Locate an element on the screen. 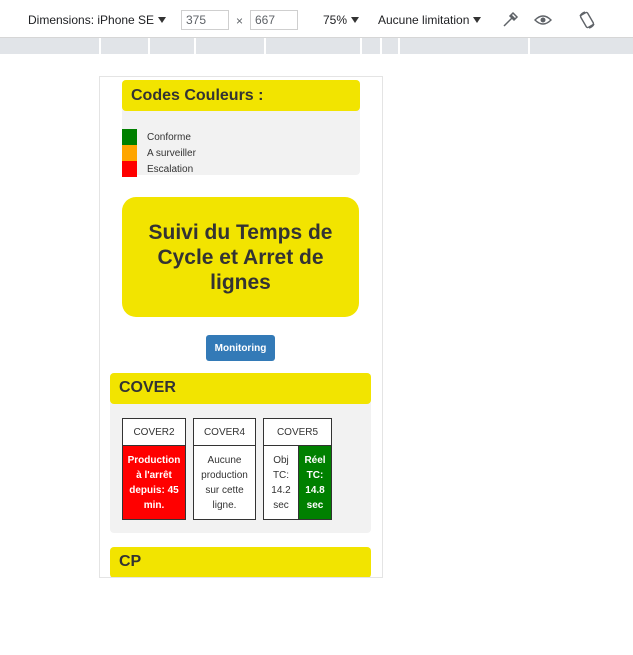 The width and height of the screenshot is (633, 655). status-cell-stopped: Production à l'arrêt depuis: 45 min. is located at coordinates (154, 482).